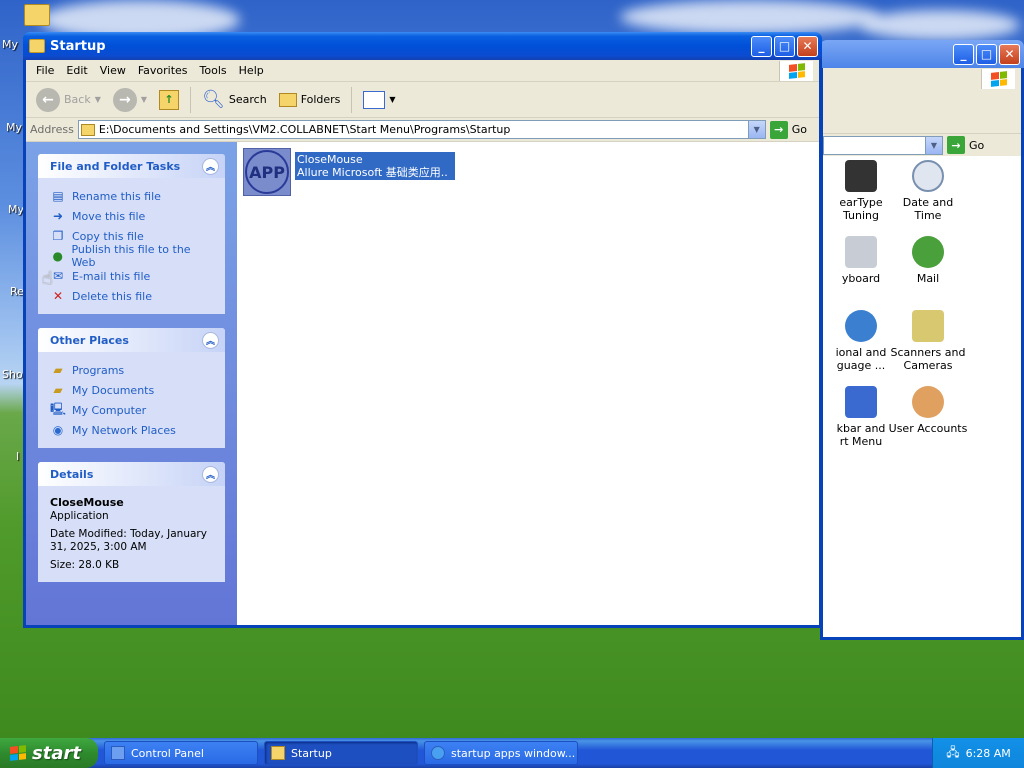 The image size is (1024, 768). Describe the element at coordinates (422, 71) in the screenshot. I see `menubar: File Edit View Favorites Tools Help` at that location.